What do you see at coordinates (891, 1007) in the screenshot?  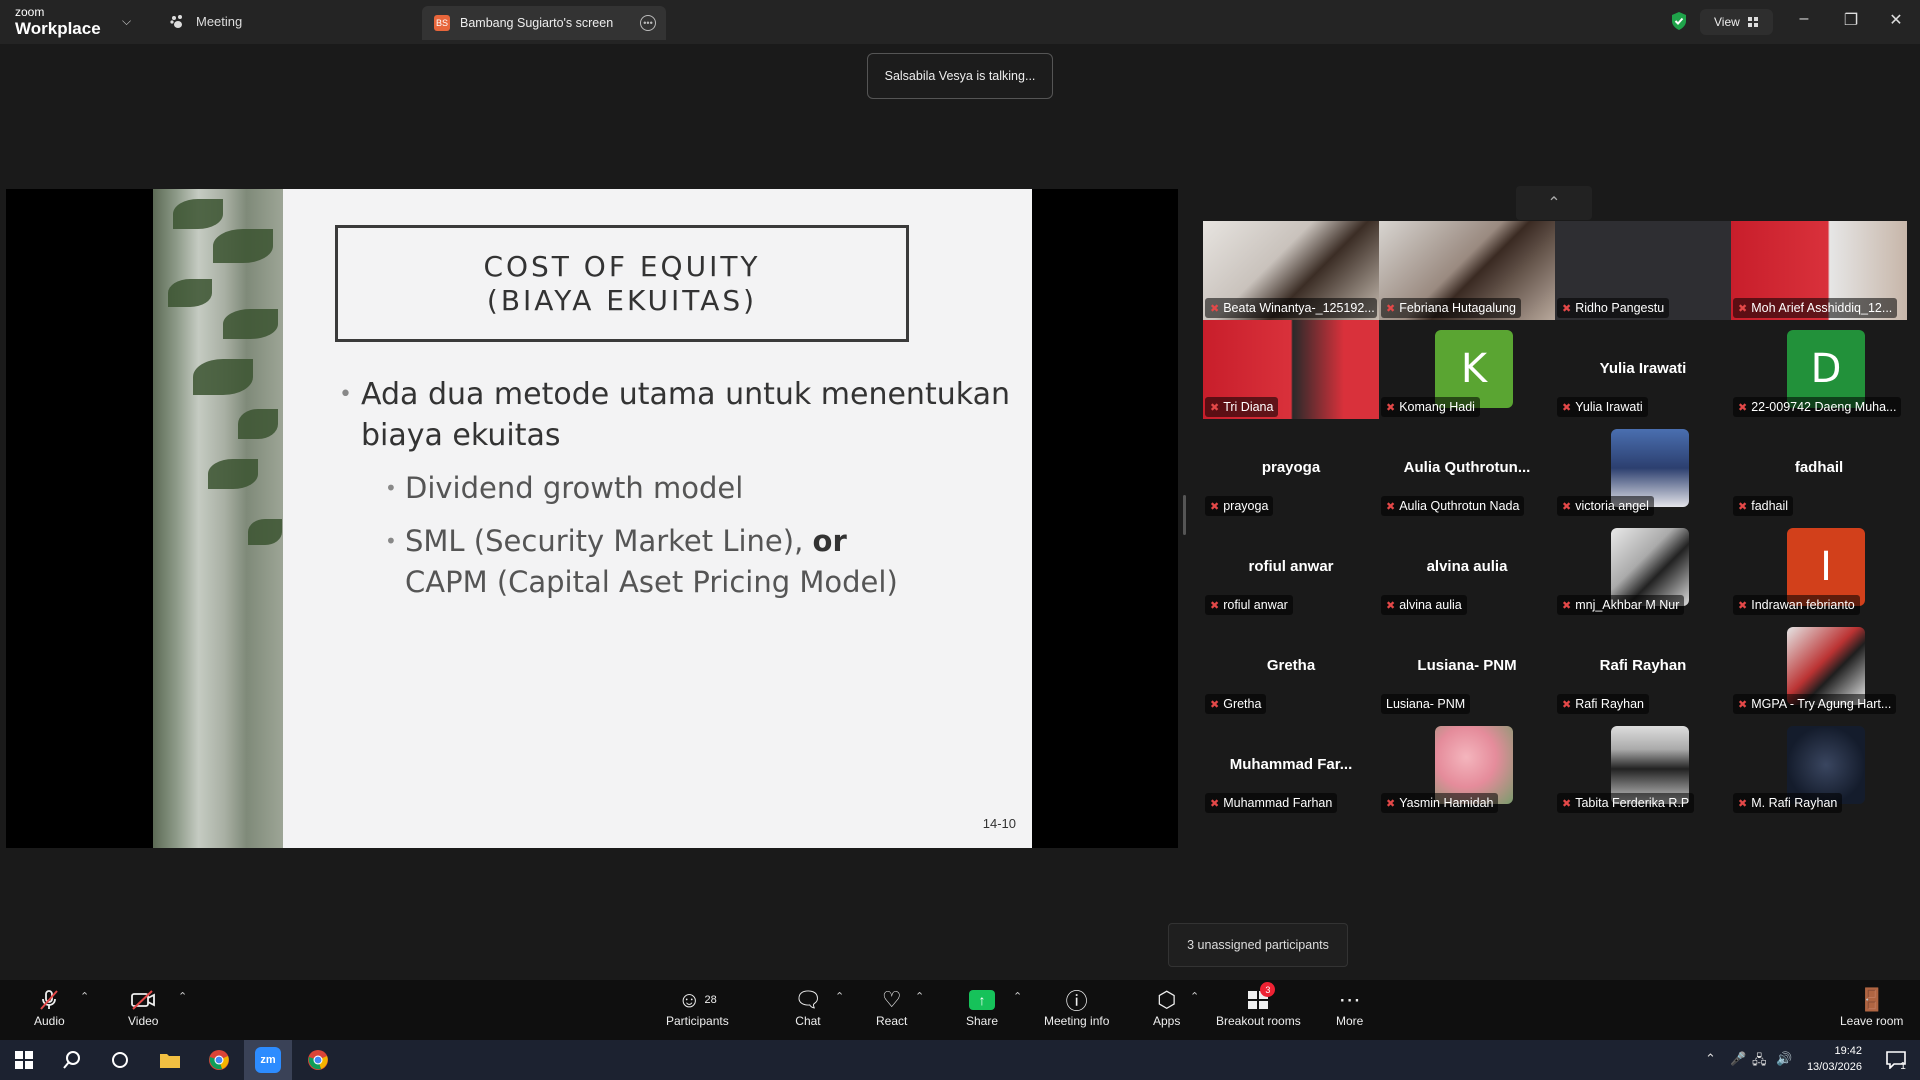 I see `react-button: ♡ React` at bounding box center [891, 1007].